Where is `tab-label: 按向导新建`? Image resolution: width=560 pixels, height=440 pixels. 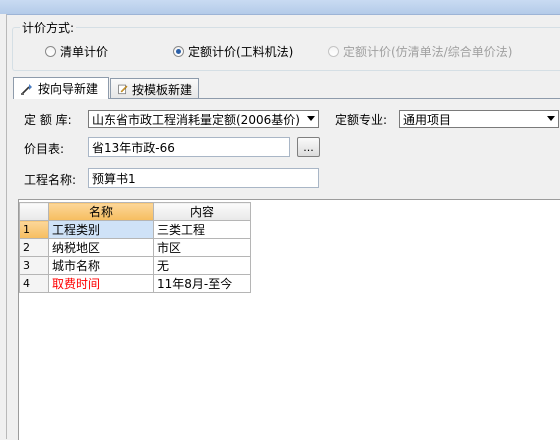 tab-label: 按向导新建 is located at coordinates (68, 89).